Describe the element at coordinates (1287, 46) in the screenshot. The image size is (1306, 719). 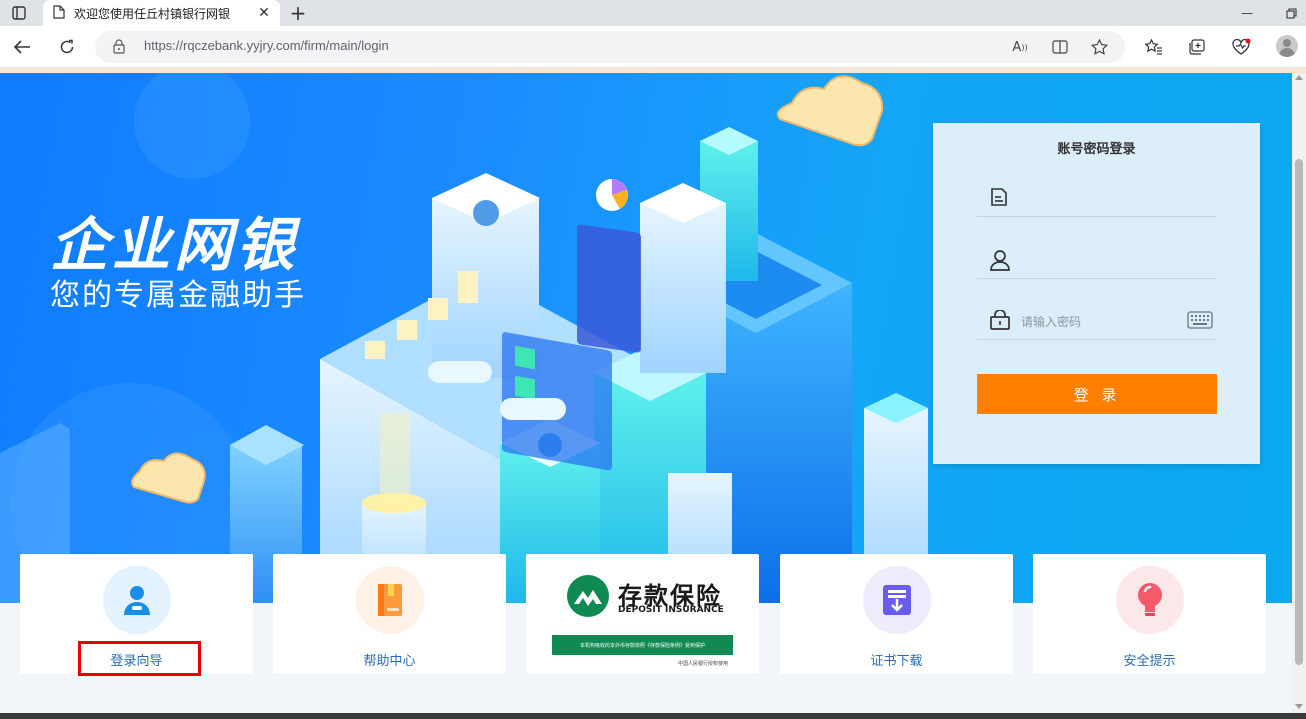
I see `profile-avatar` at that location.